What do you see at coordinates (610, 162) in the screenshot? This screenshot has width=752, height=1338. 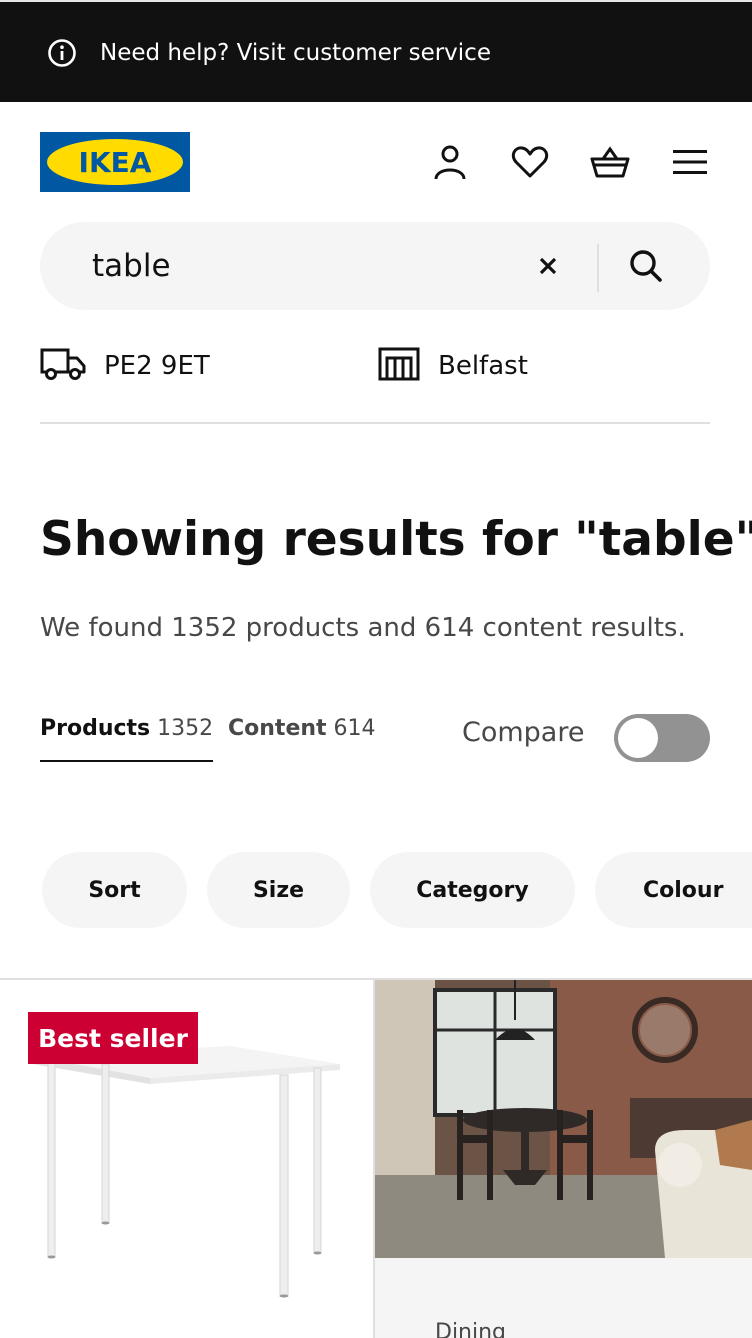 I see `basket-icon` at bounding box center [610, 162].